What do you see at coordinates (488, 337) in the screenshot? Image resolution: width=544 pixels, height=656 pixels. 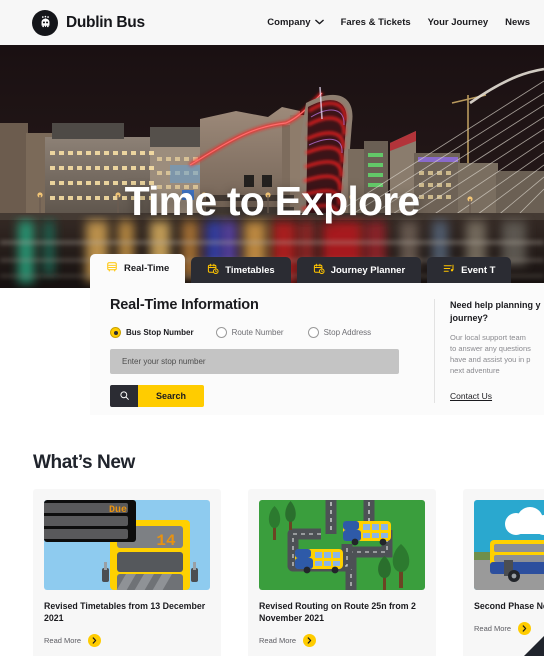 I see `help-body-line-1: Our local support team` at bounding box center [488, 337].